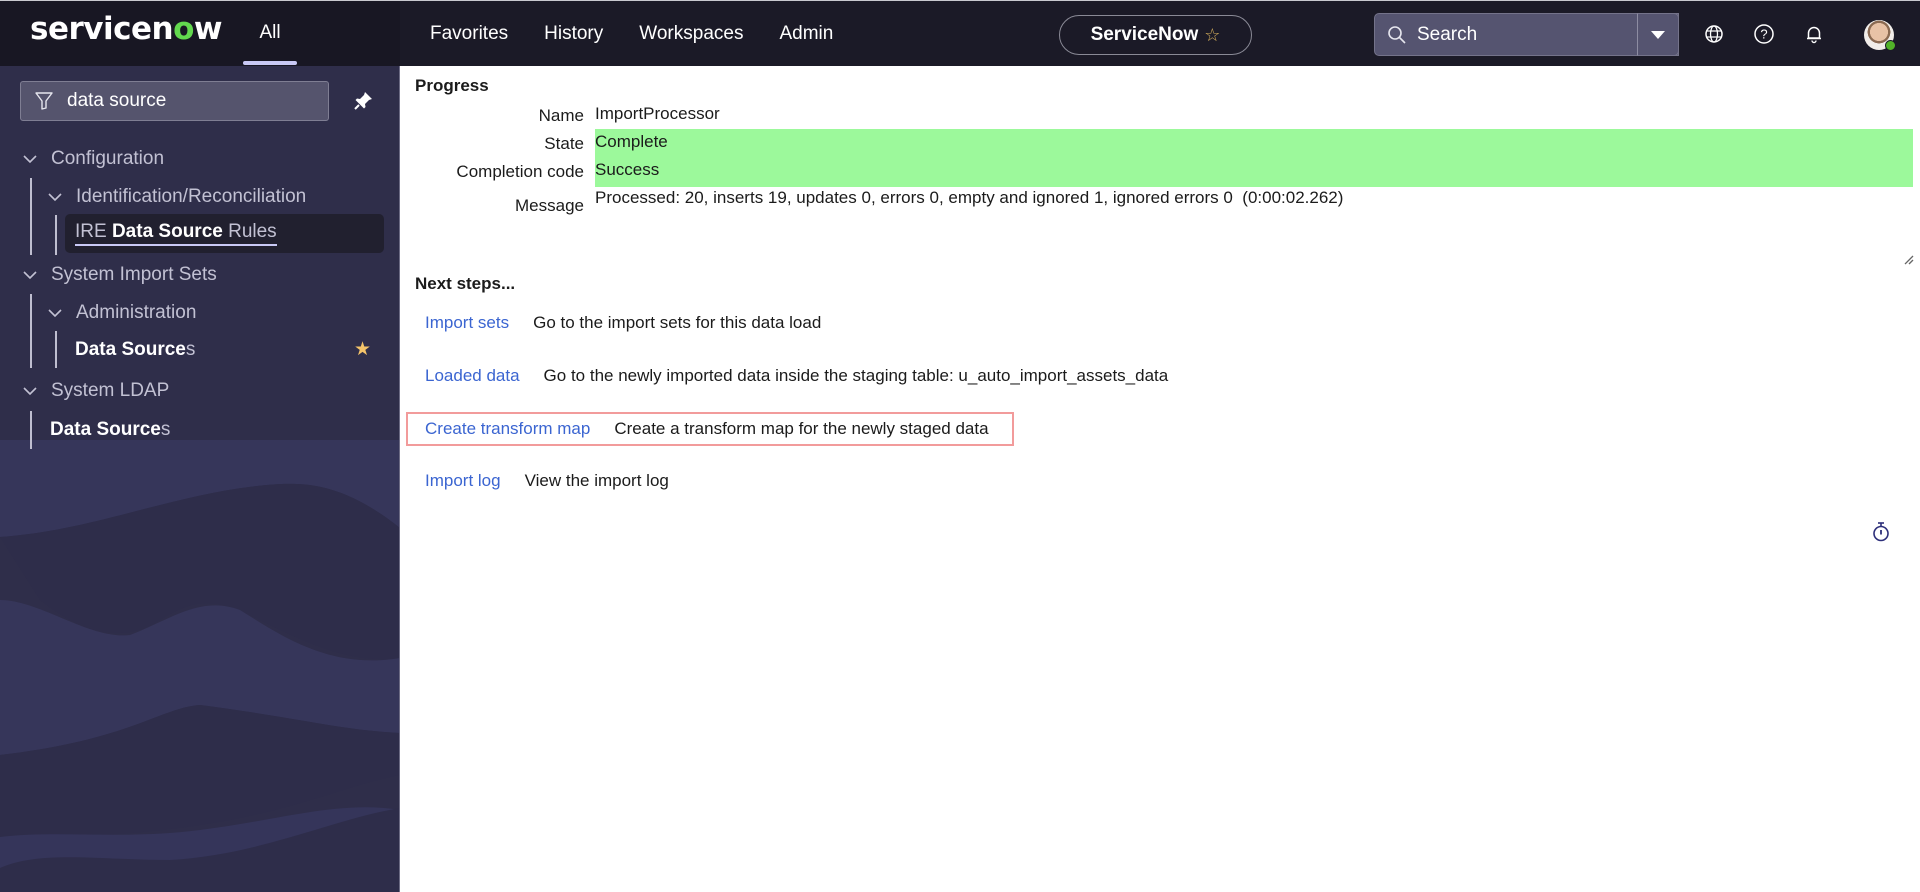  I want to click on sidebar-item-system-import-sets: System Import Sets, so click(120, 275).